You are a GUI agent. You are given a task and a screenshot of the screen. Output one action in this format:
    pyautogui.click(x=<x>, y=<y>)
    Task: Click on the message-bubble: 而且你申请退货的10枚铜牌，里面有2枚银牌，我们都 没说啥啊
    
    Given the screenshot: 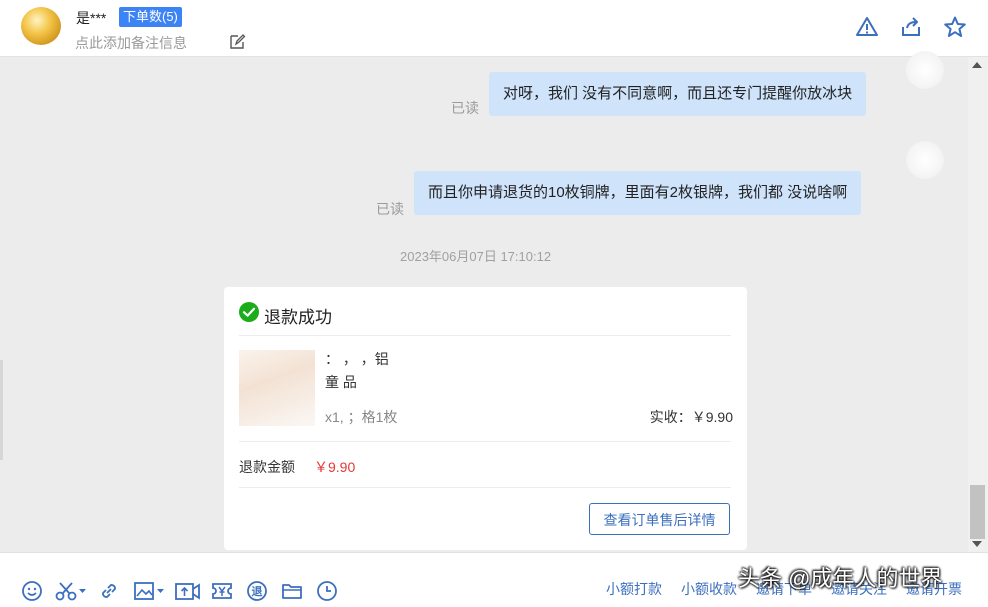 What is the action you would take?
    pyautogui.click(x=638, y=193)
    